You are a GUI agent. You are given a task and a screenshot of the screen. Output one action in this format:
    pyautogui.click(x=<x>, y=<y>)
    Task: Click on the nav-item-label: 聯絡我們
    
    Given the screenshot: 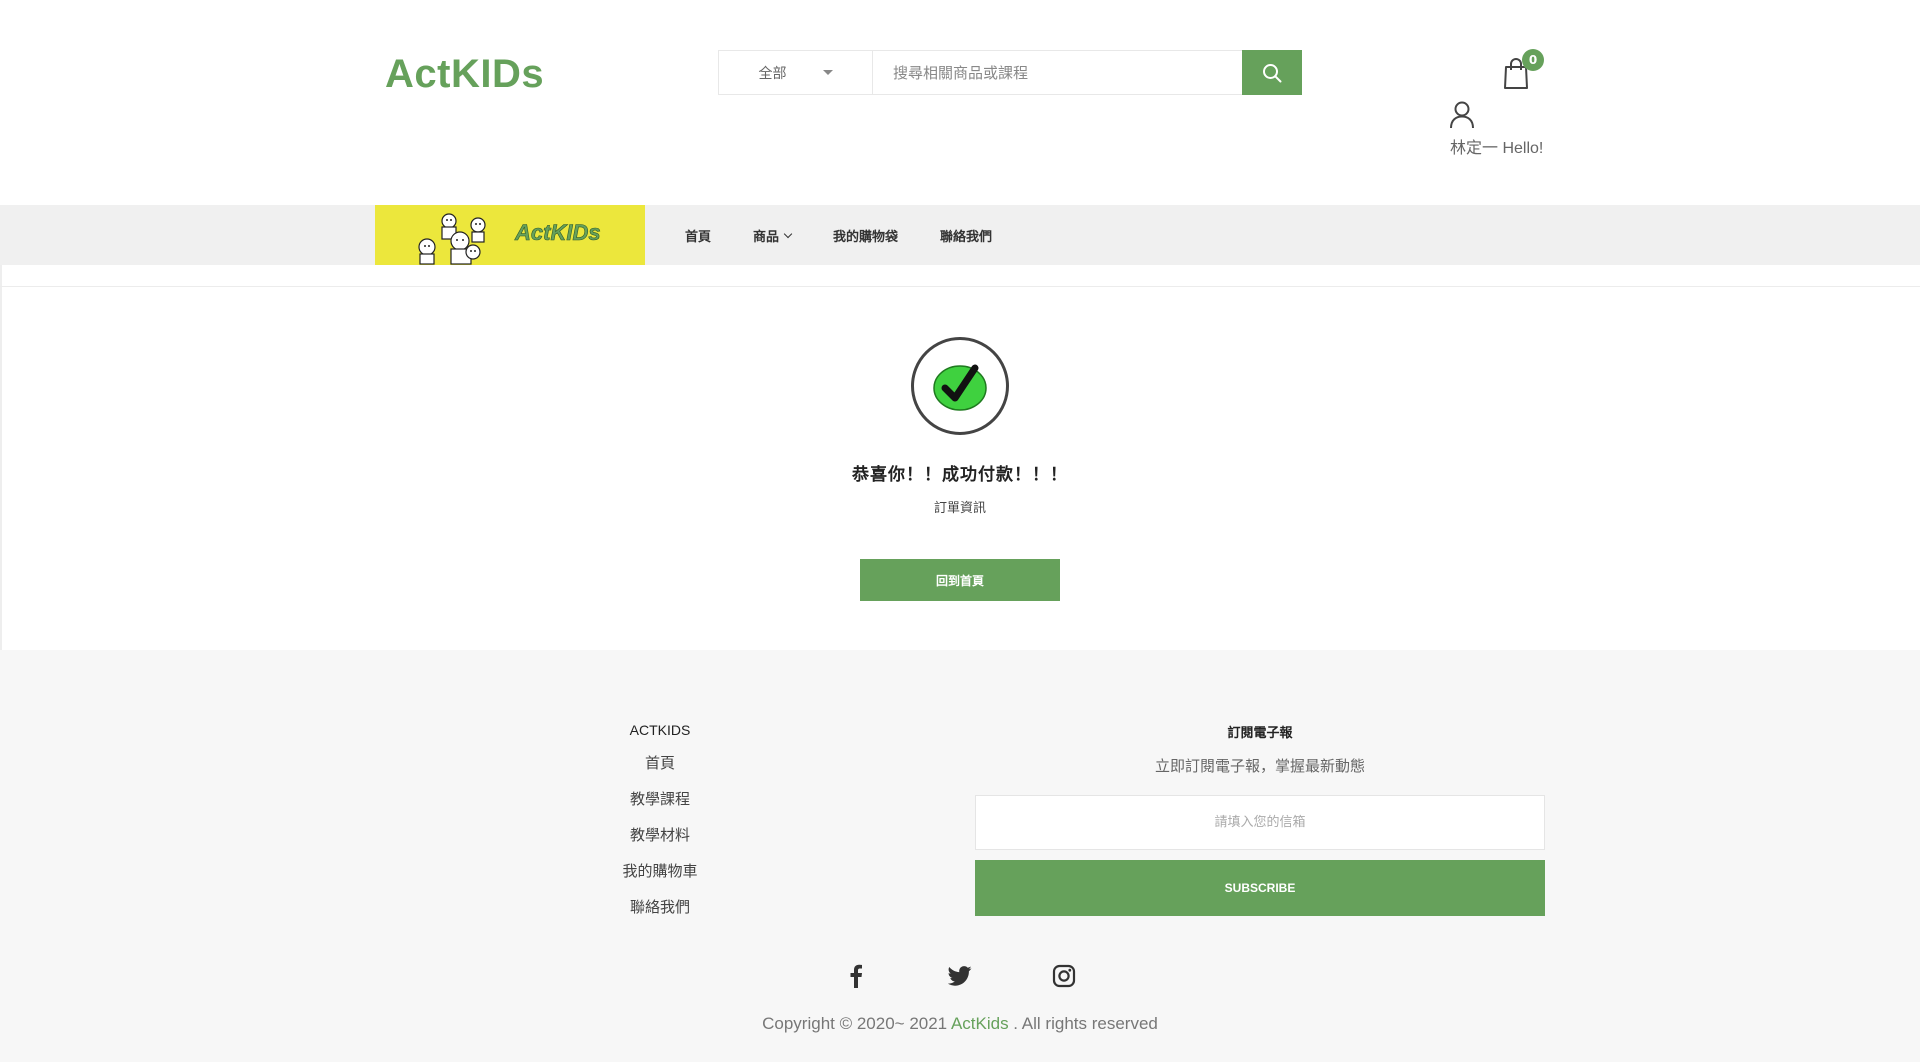 What is the action you would take?
    pyautogui.click(x=966, y=237)
    